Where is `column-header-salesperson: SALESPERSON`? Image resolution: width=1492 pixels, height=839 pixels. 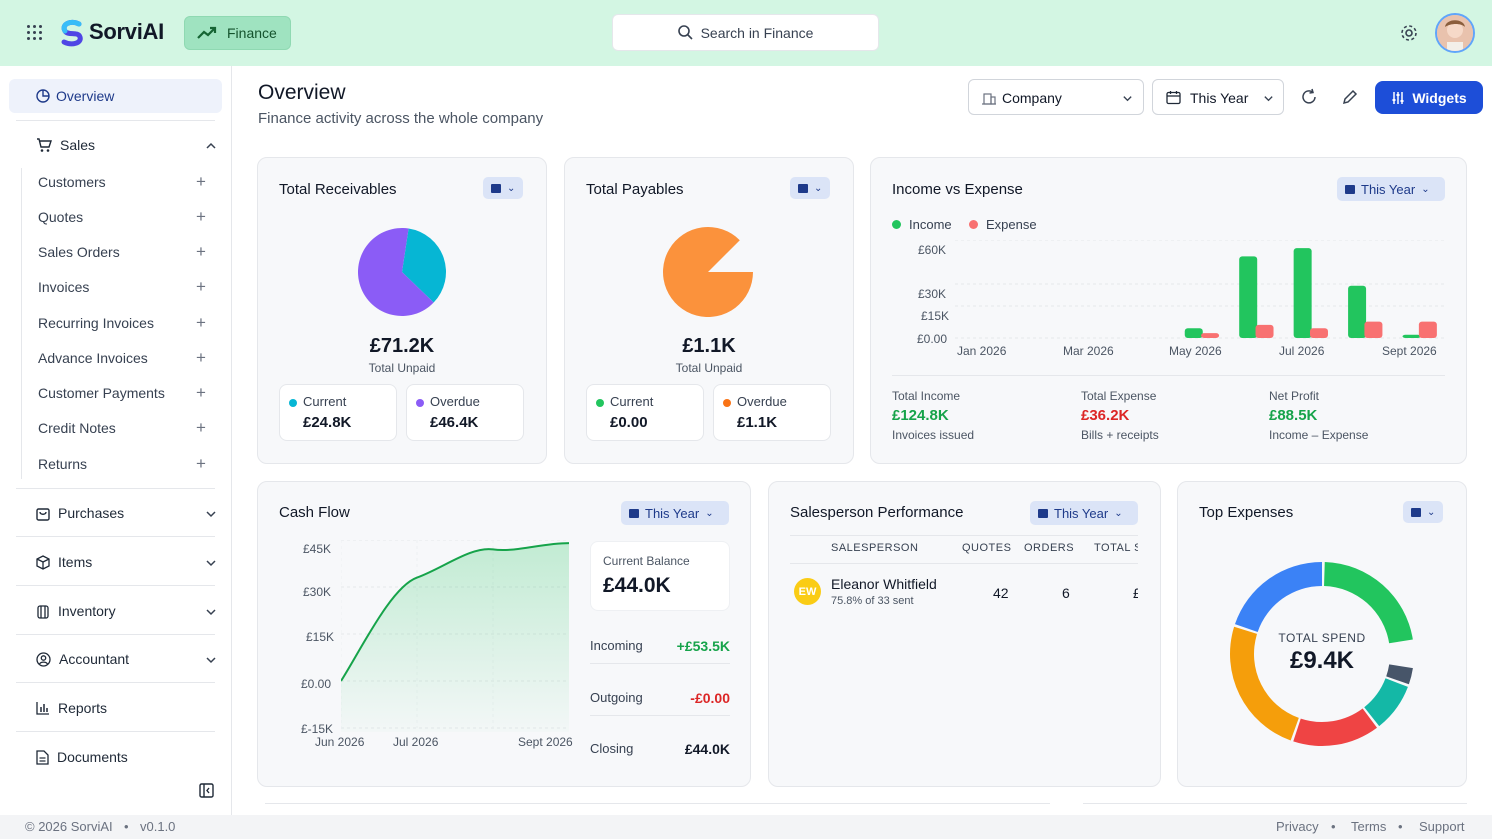
column-header-salesperson: SALESPERSON is located at coordinates (874, 548).